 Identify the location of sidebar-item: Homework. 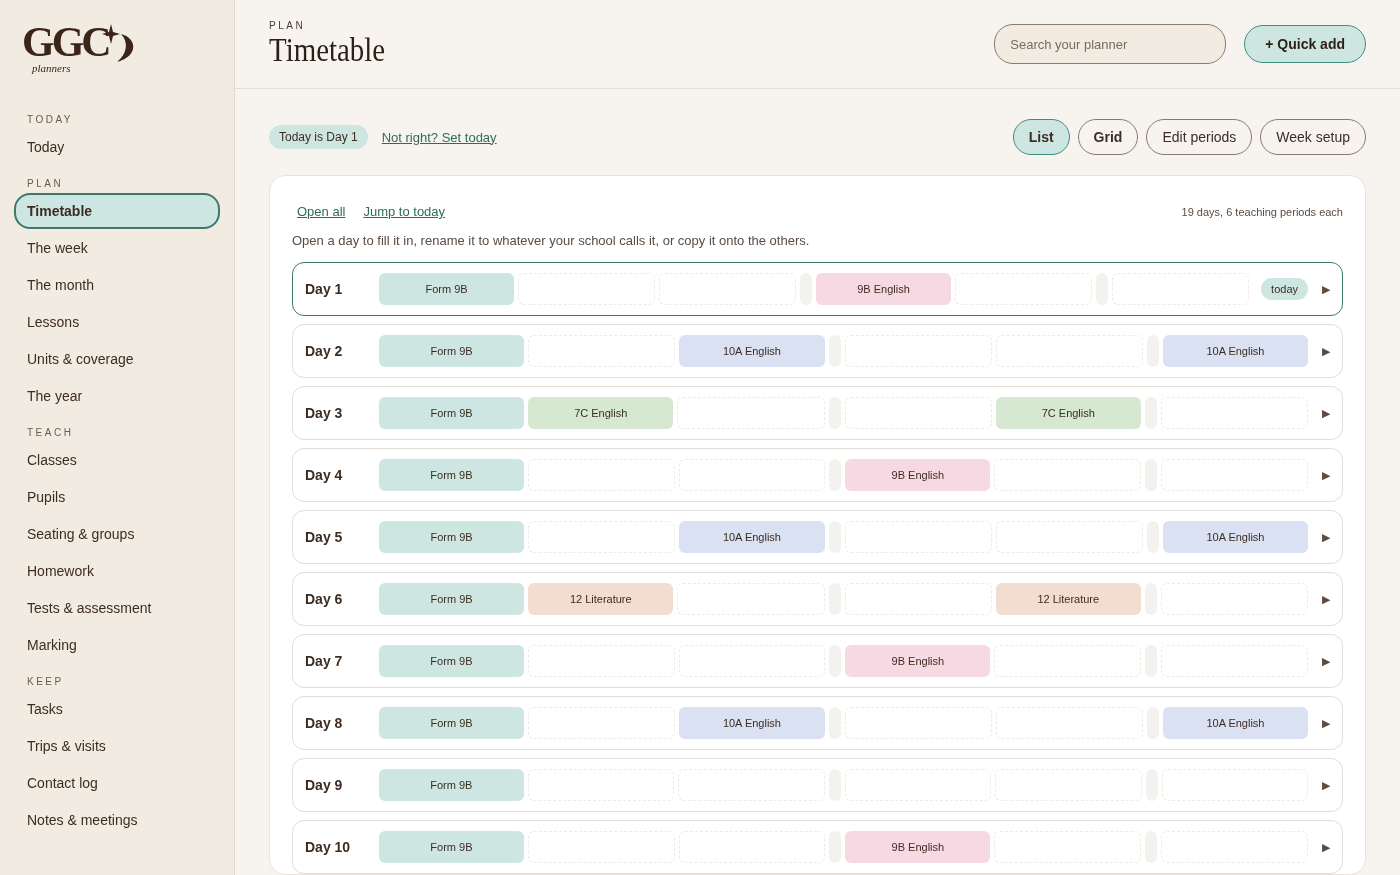
(117, 571).